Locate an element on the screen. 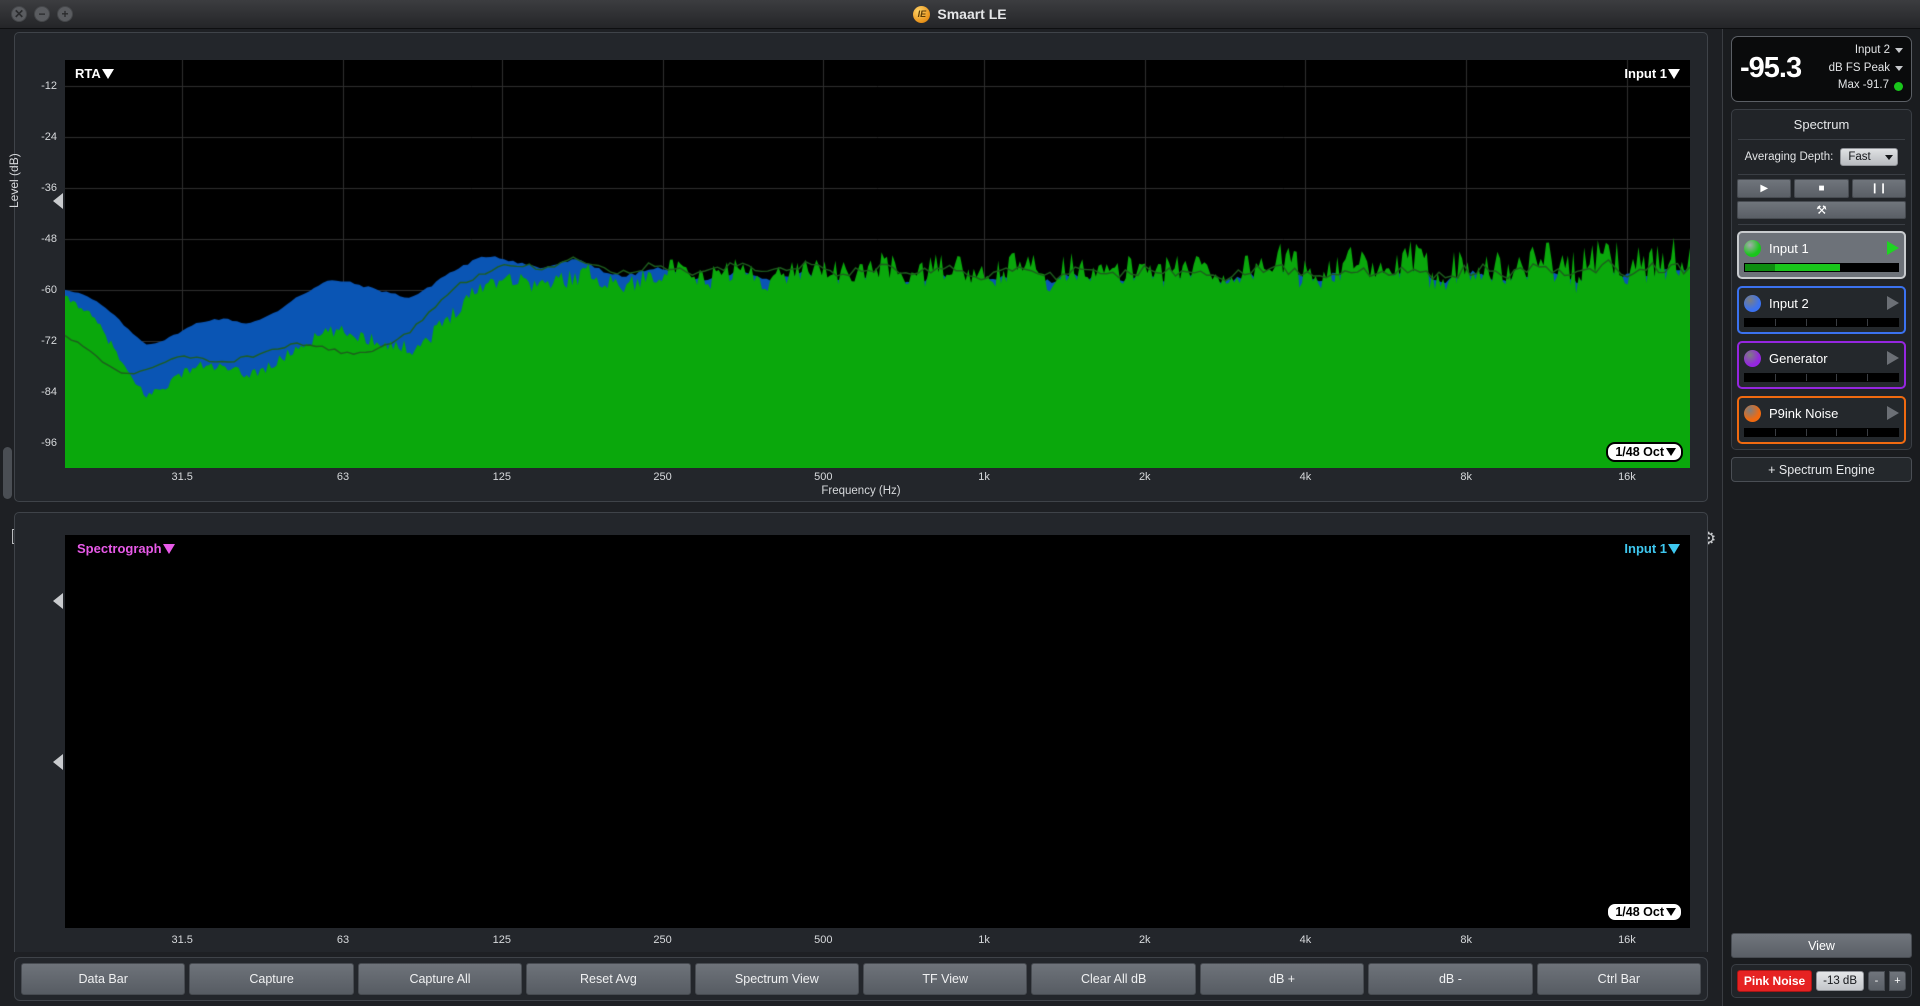 The height and width of the screenshot is (1006, 1920). spectrum-tools-button: ⚒ is located at coordinates (1821, 210).